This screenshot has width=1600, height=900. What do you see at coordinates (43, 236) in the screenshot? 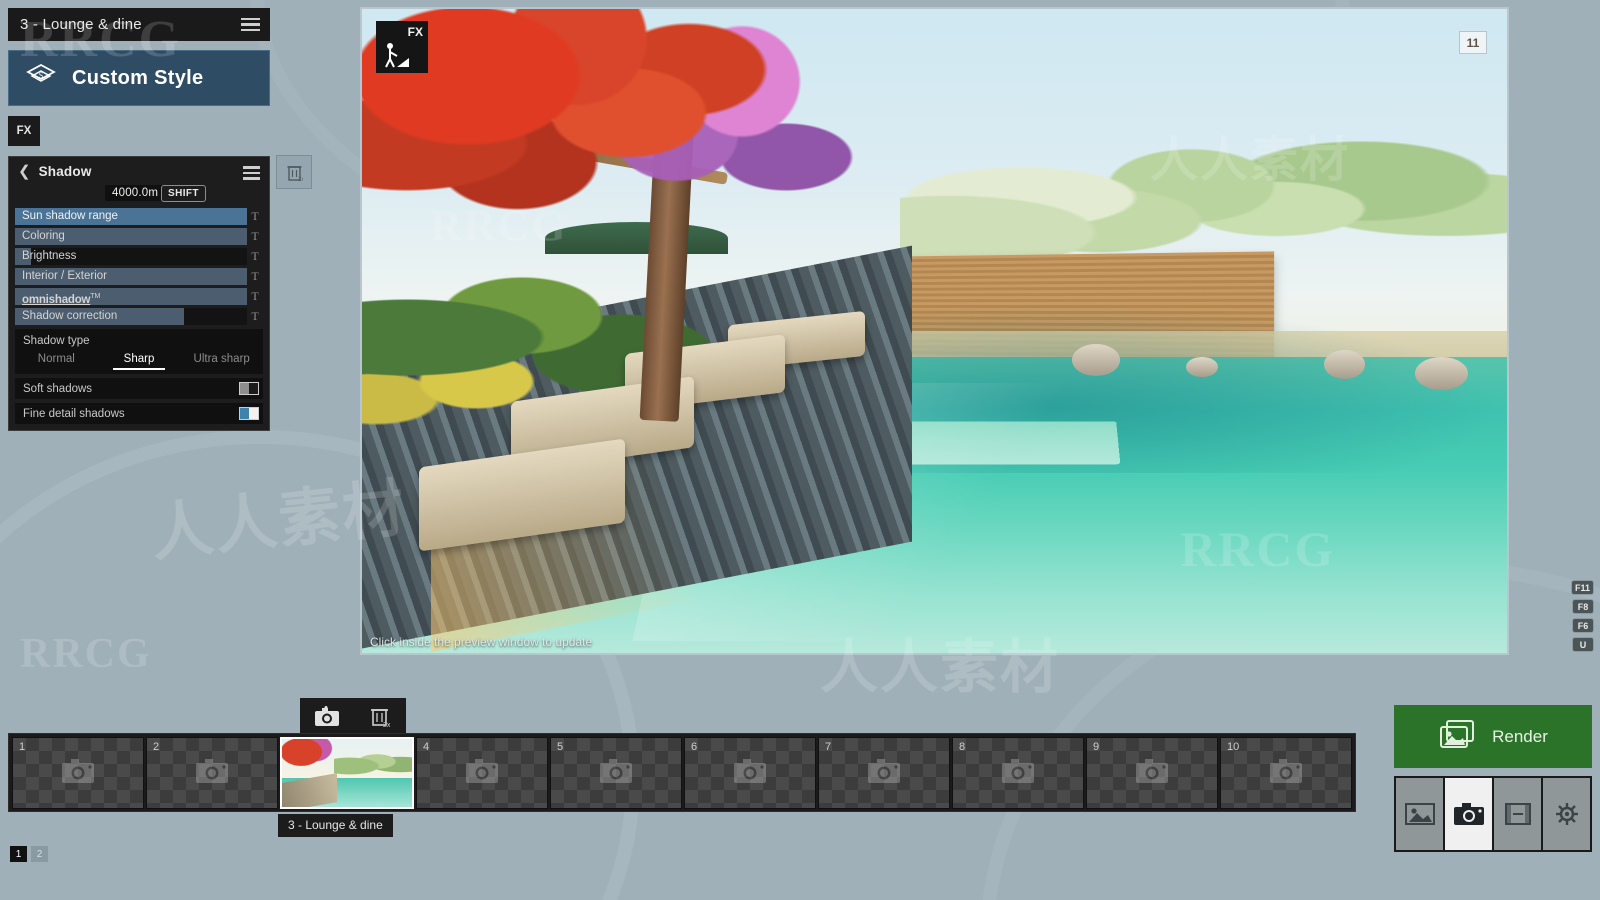
I see `slider-label: Coloring` at bounding box center [43, 236].